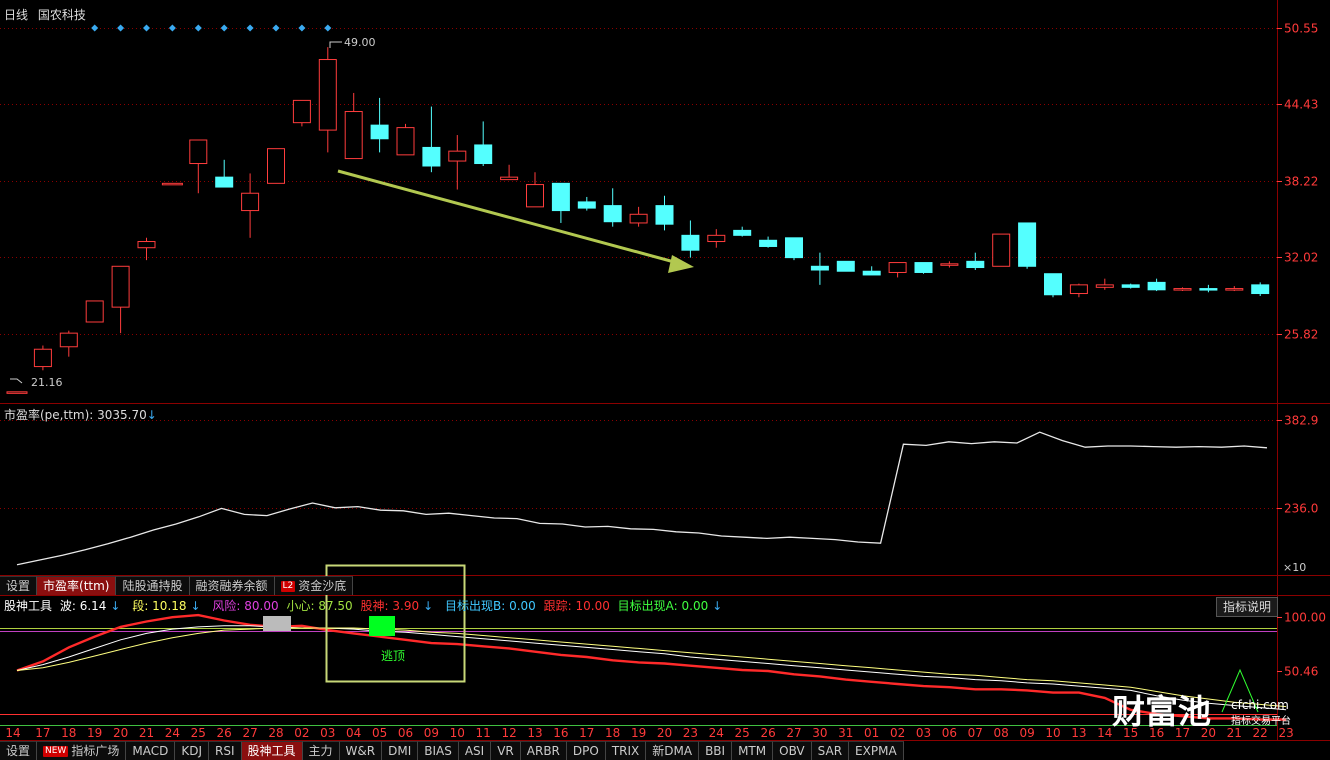 This screenshot has height=760, width=1330. Describe the element at coordinates (1301, 335) in the screenshot. I see `price-tick-label: 25.82` at that location.